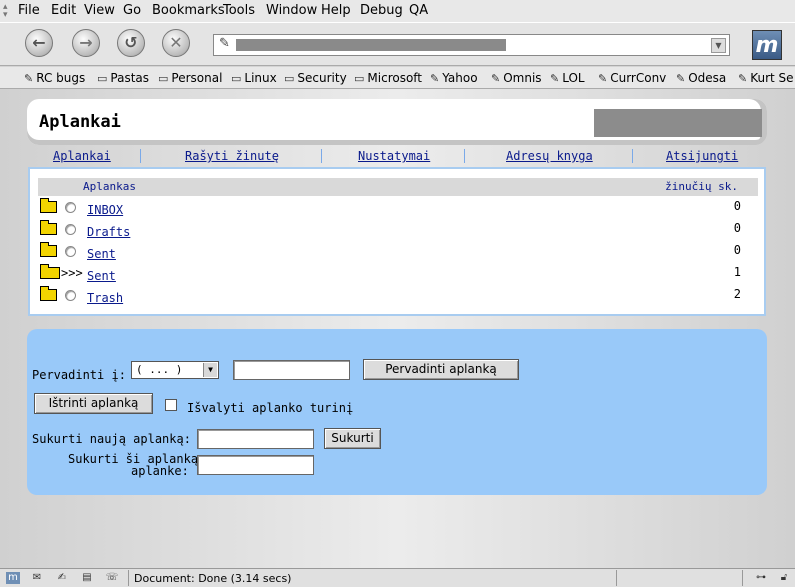  What do you see at coordinates (50, 271) in the screenshot?
I see `folder-open-icon` at bounding box center [50, 271].